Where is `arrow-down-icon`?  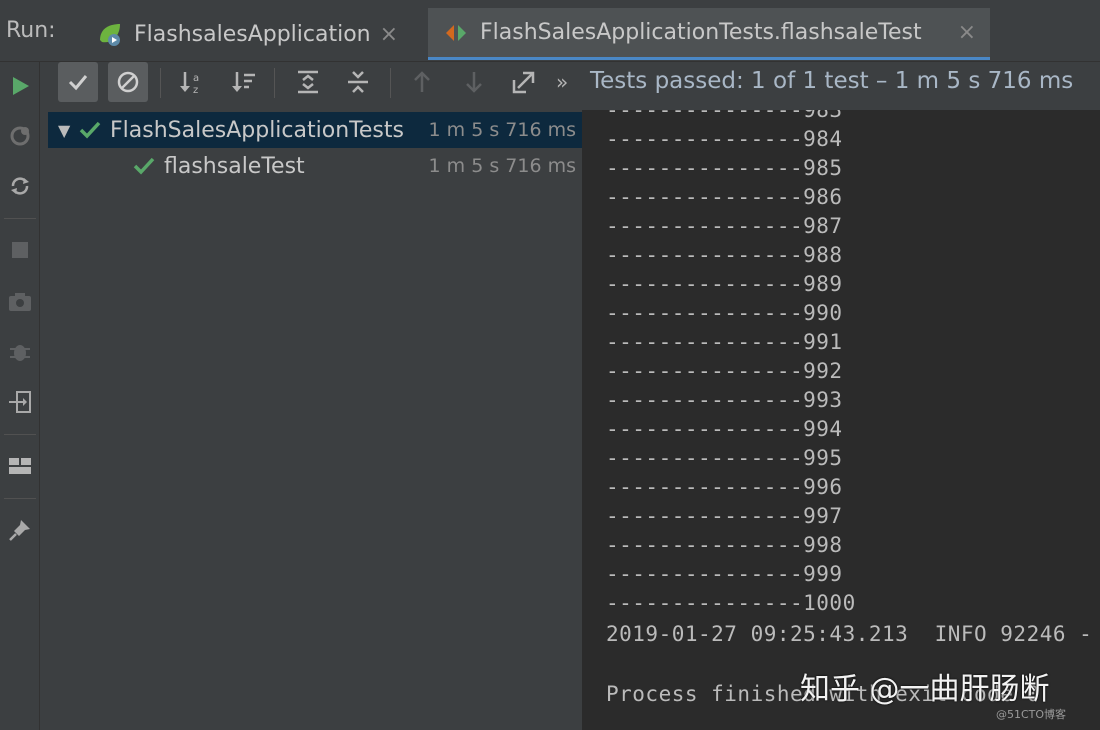 arrow-down-icon is located at coordinates (474, 82).